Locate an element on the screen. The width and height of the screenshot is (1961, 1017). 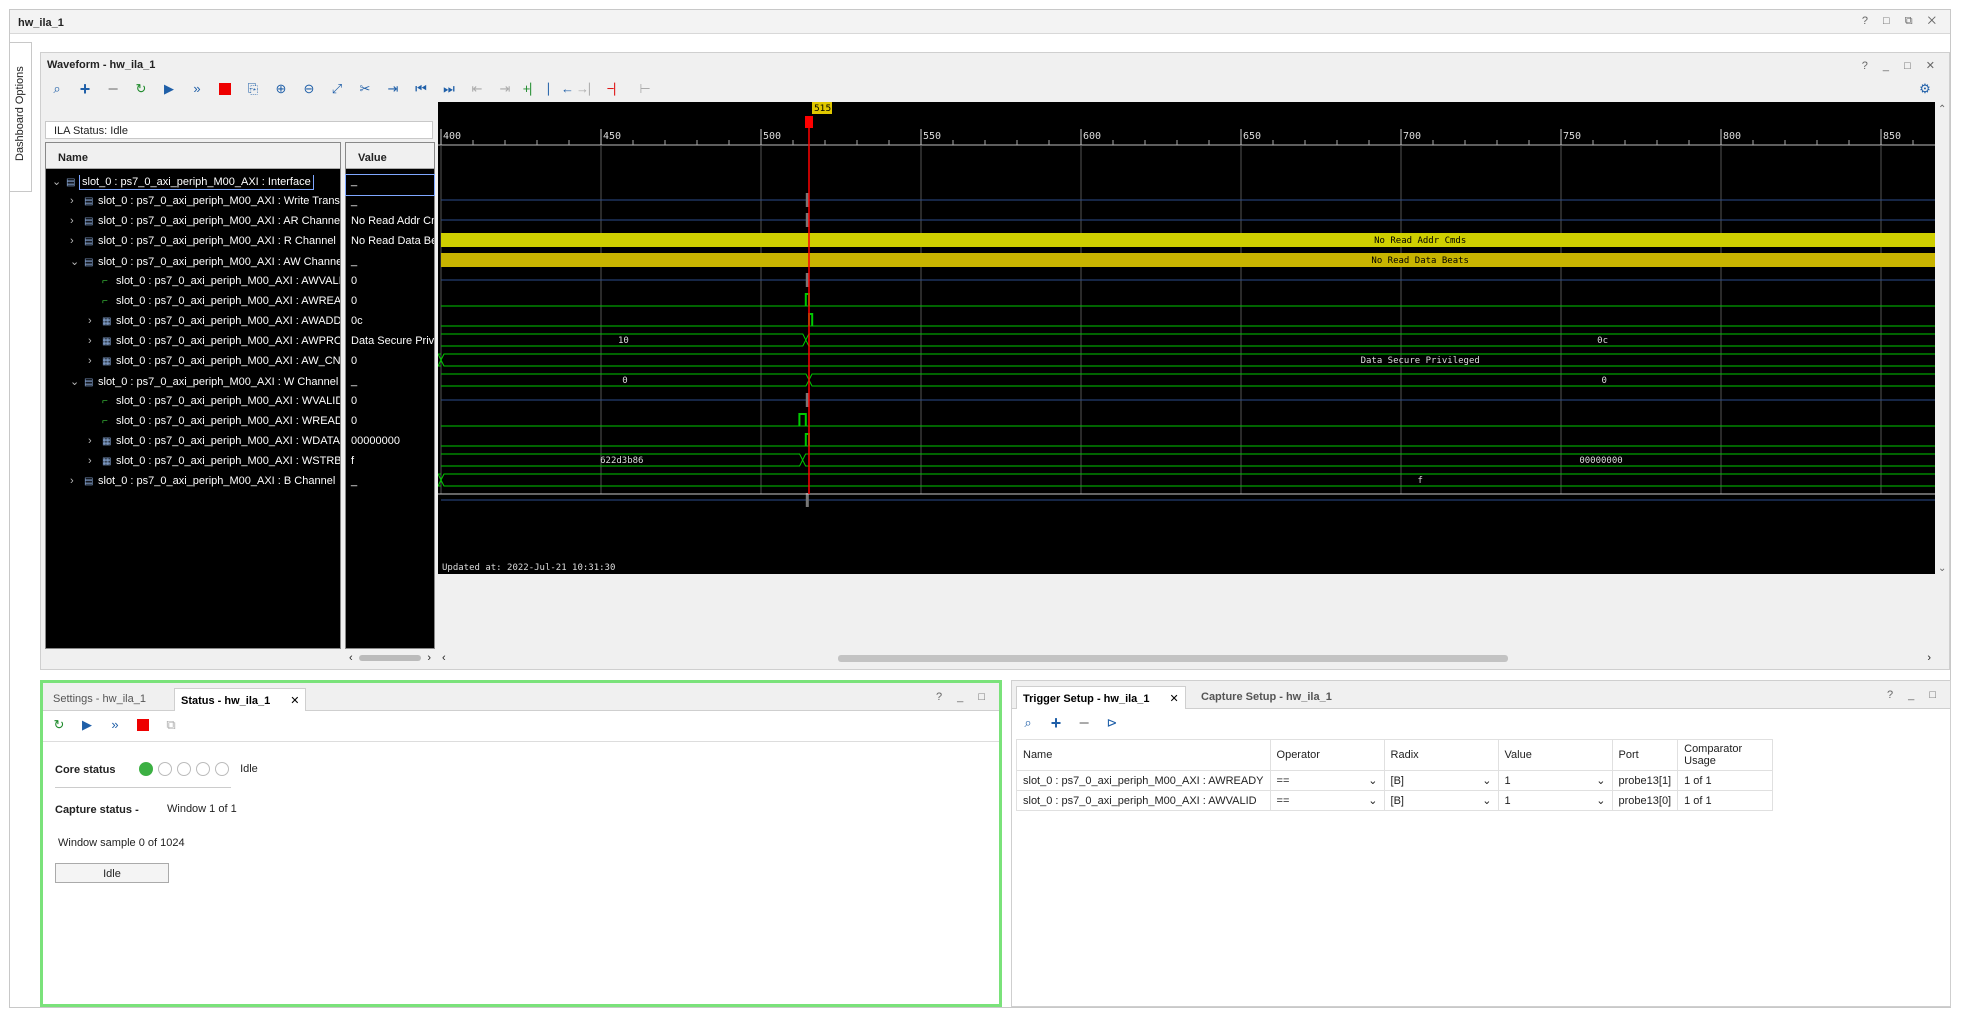
name-column-header: Name is located at coordinates (193, 156).